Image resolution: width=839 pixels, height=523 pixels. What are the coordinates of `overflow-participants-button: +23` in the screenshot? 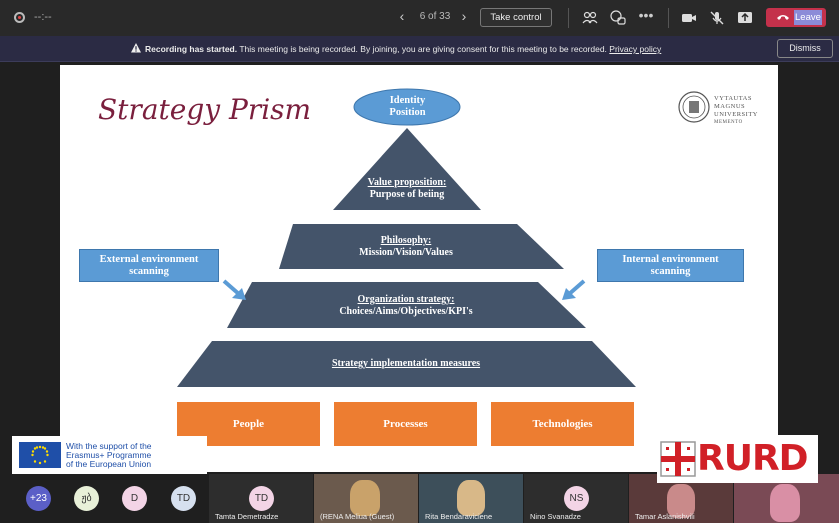 It's located at (38, 498).